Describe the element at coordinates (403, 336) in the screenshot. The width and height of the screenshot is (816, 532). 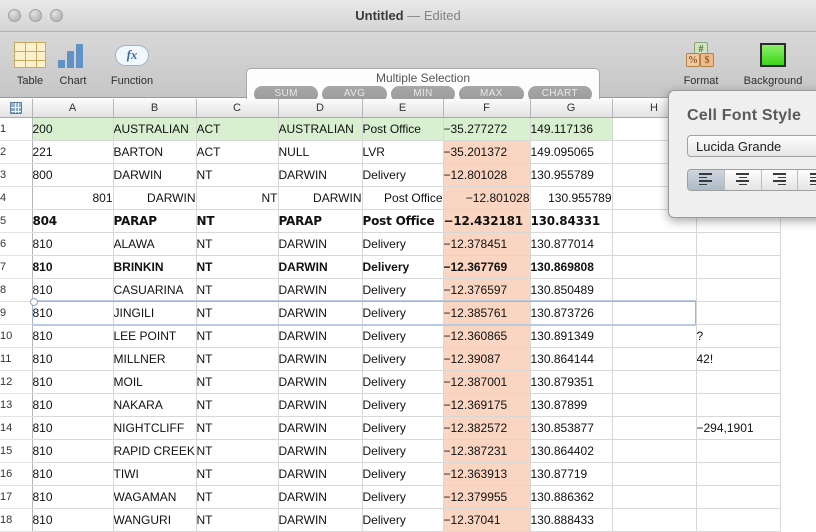
I see `cell-E10: Delivery` at that location.